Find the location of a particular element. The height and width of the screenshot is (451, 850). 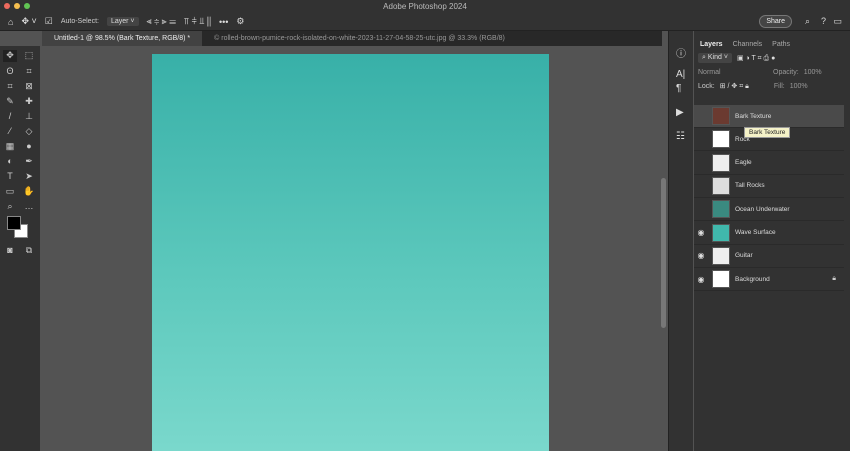

layer-row: Ocean Underwater is located at coordinates (769, 210).